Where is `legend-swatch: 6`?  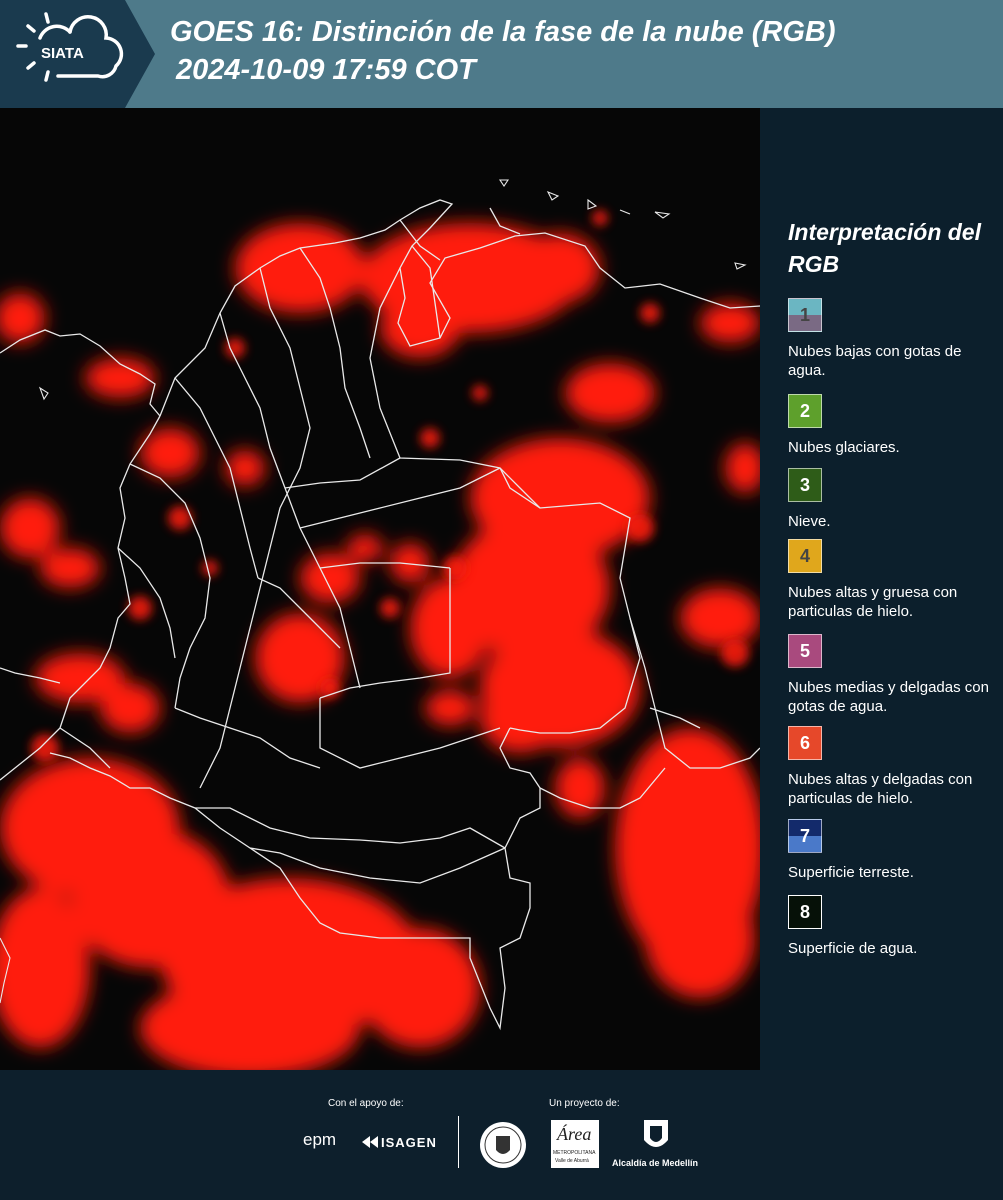 legend-swatch: 6 is located at coordinates (805, 743).